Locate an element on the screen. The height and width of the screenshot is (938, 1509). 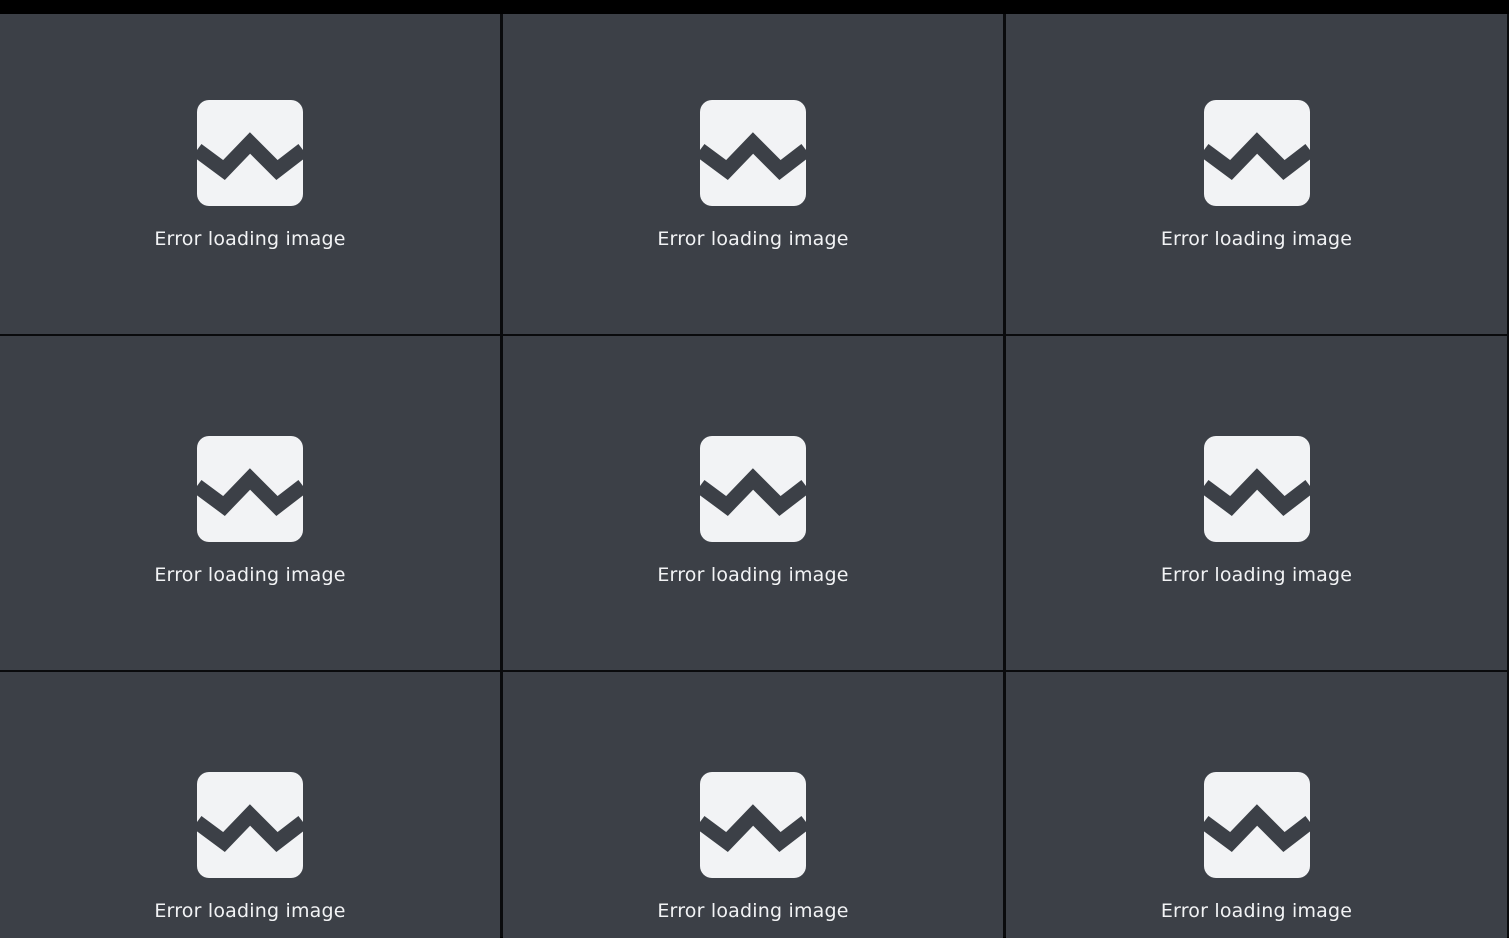
gallery-tile-8: Error loading image is located at coordinates (753, 805).